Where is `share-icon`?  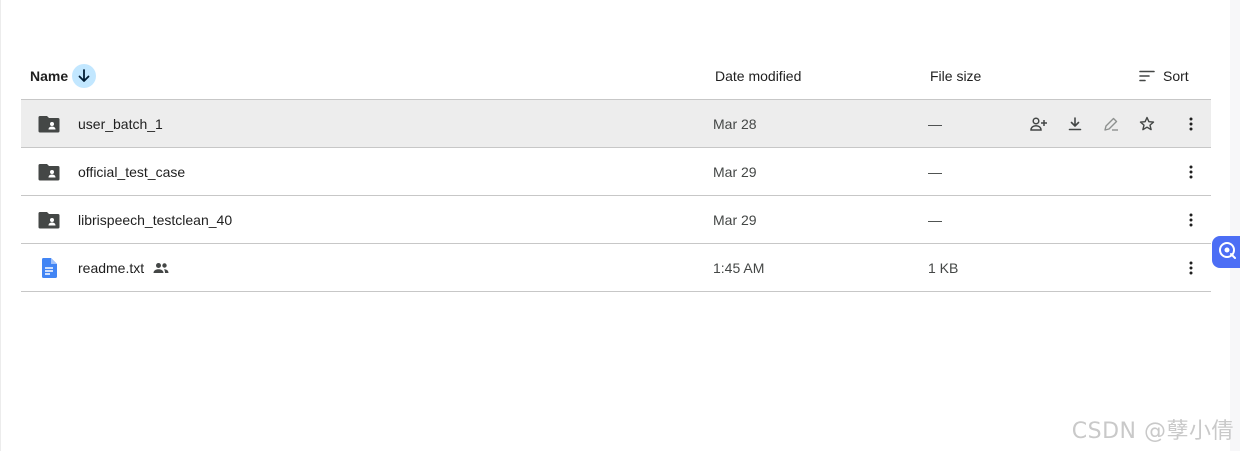
share-icon is located at coordinates (1039, 124).